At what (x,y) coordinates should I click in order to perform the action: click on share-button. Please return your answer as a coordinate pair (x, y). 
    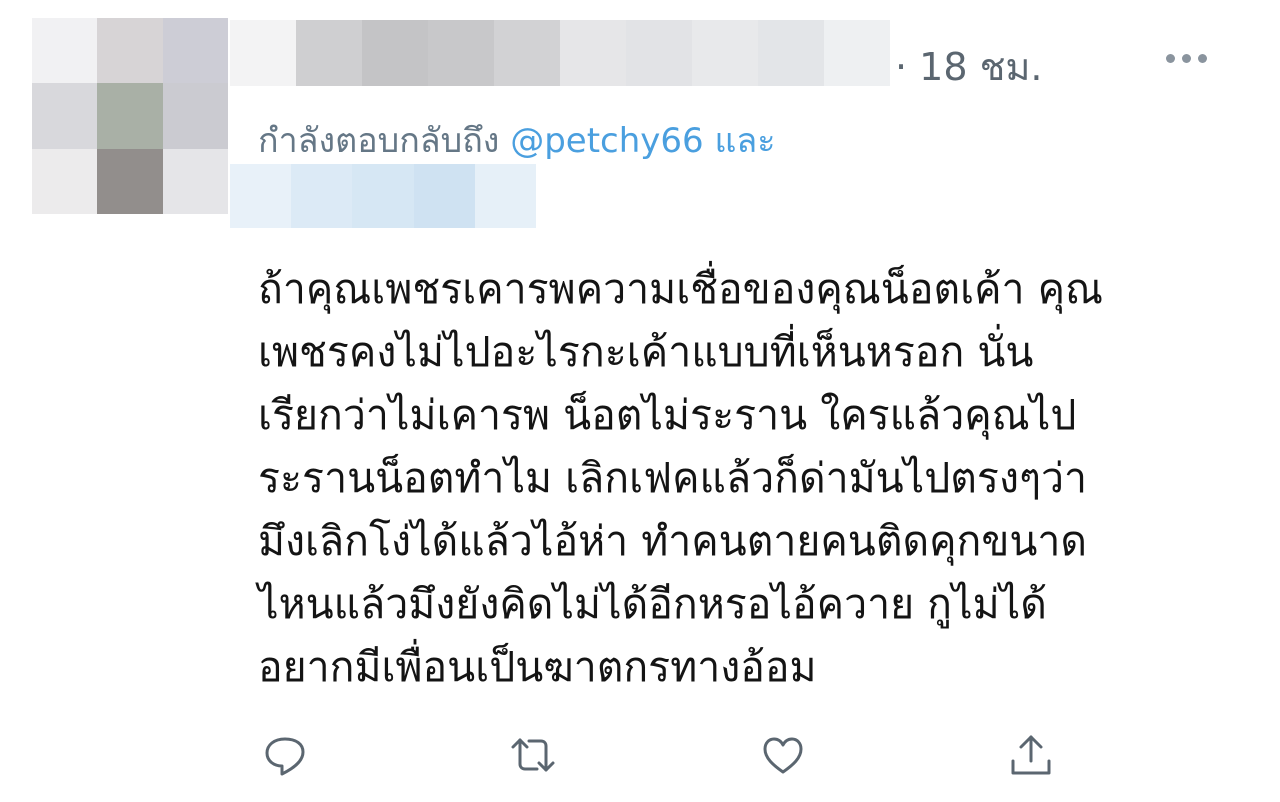
    Looking at the image, I should click on (1031, 755).